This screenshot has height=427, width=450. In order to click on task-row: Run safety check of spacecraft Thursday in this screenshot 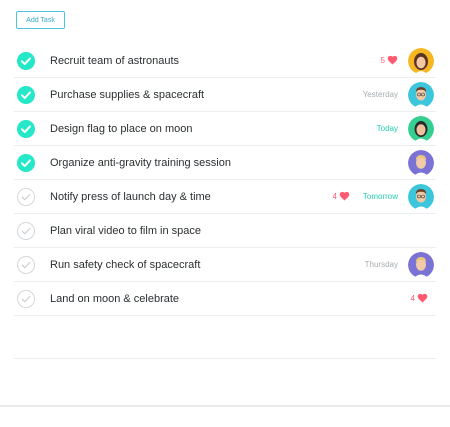, I will do `click(225, 265)`.